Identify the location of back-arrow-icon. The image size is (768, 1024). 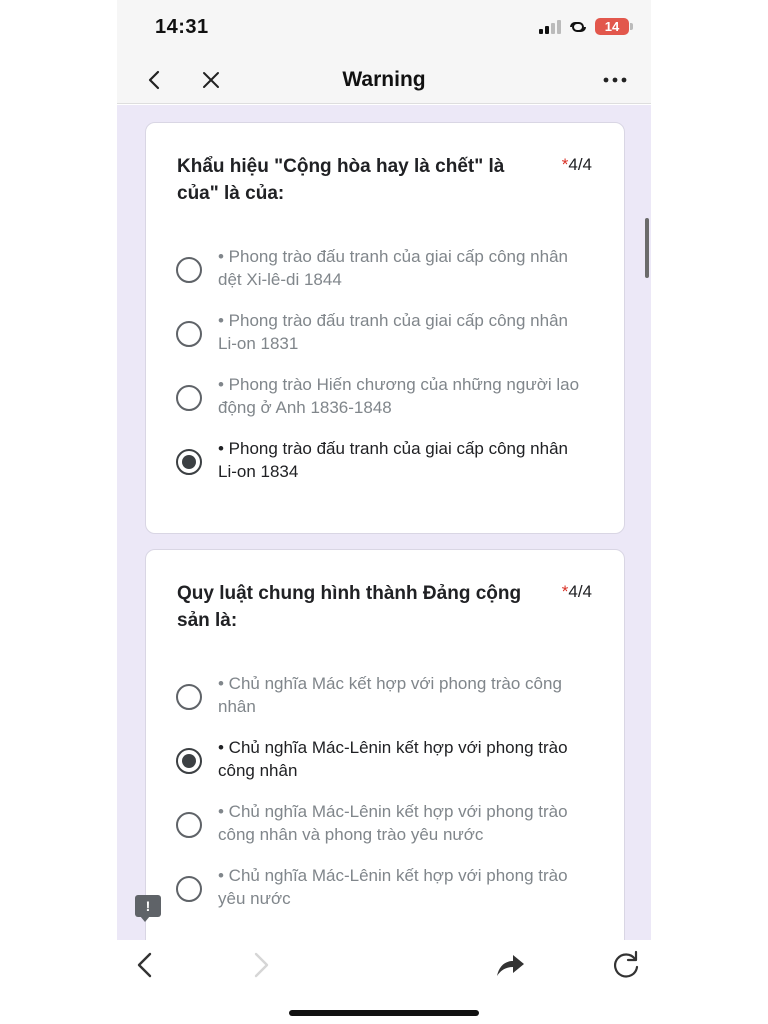
(146, 965).